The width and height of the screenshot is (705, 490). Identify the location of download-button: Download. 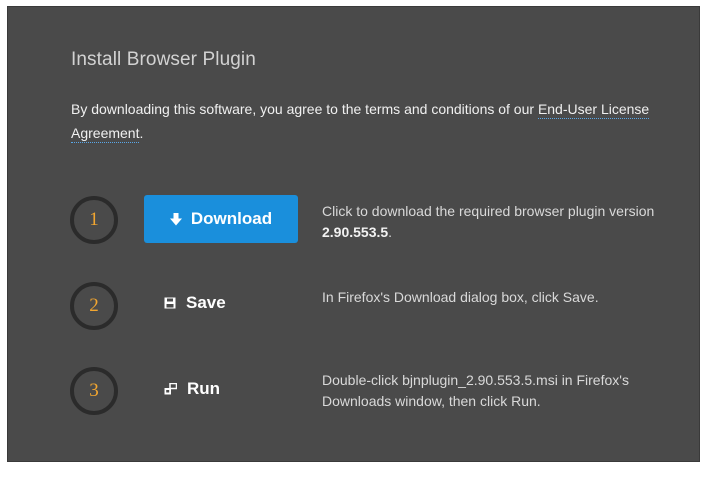
(221, 219).